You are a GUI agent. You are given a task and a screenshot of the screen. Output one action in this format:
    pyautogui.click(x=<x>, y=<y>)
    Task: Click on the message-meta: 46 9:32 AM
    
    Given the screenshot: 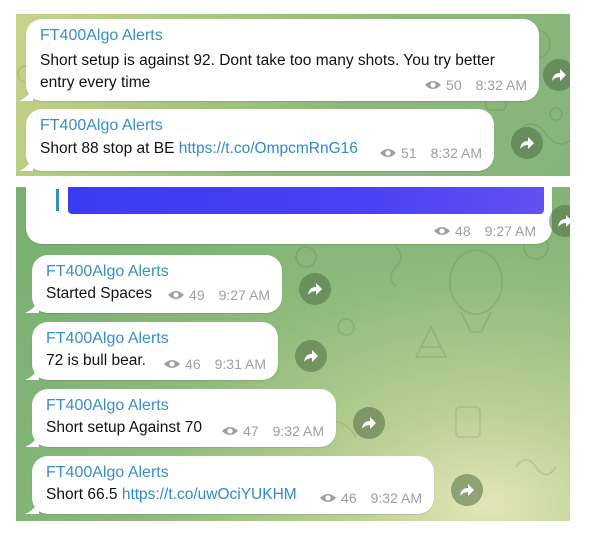 What is the action you would take?
    pyautogui.click(x=370, y=498)
    